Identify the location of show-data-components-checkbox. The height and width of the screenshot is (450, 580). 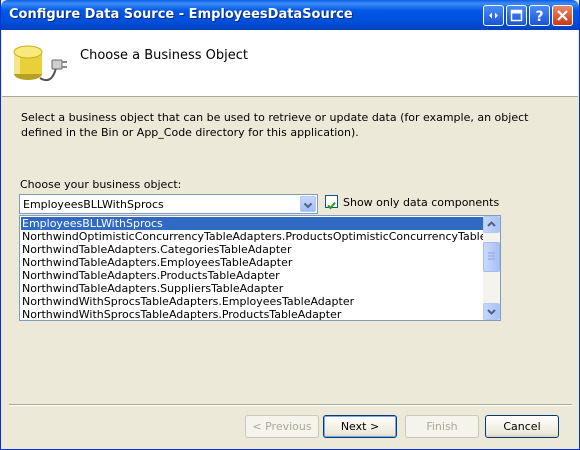
(331, 202).